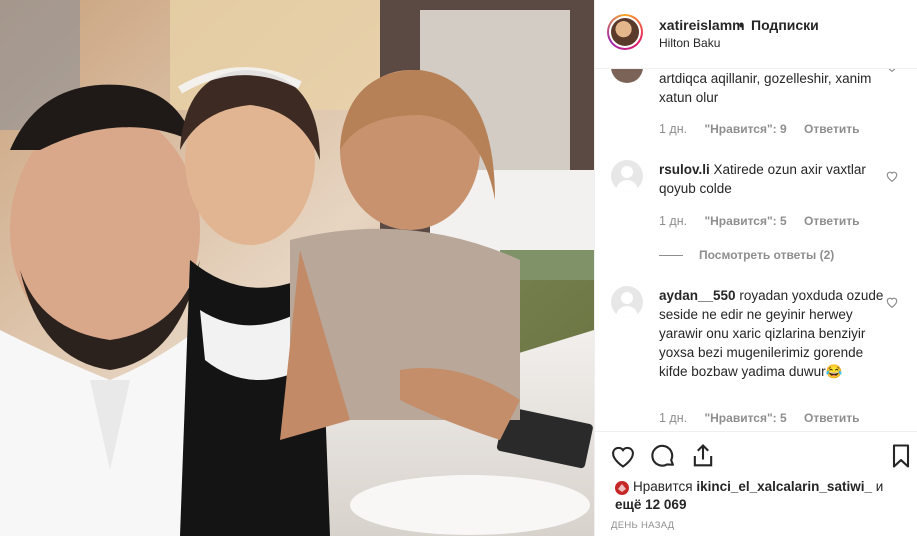  What do you see at coordinates (697, 295) in the screenshot?
I see `comment-username: aydan__550` at bounding box center [697, 295].